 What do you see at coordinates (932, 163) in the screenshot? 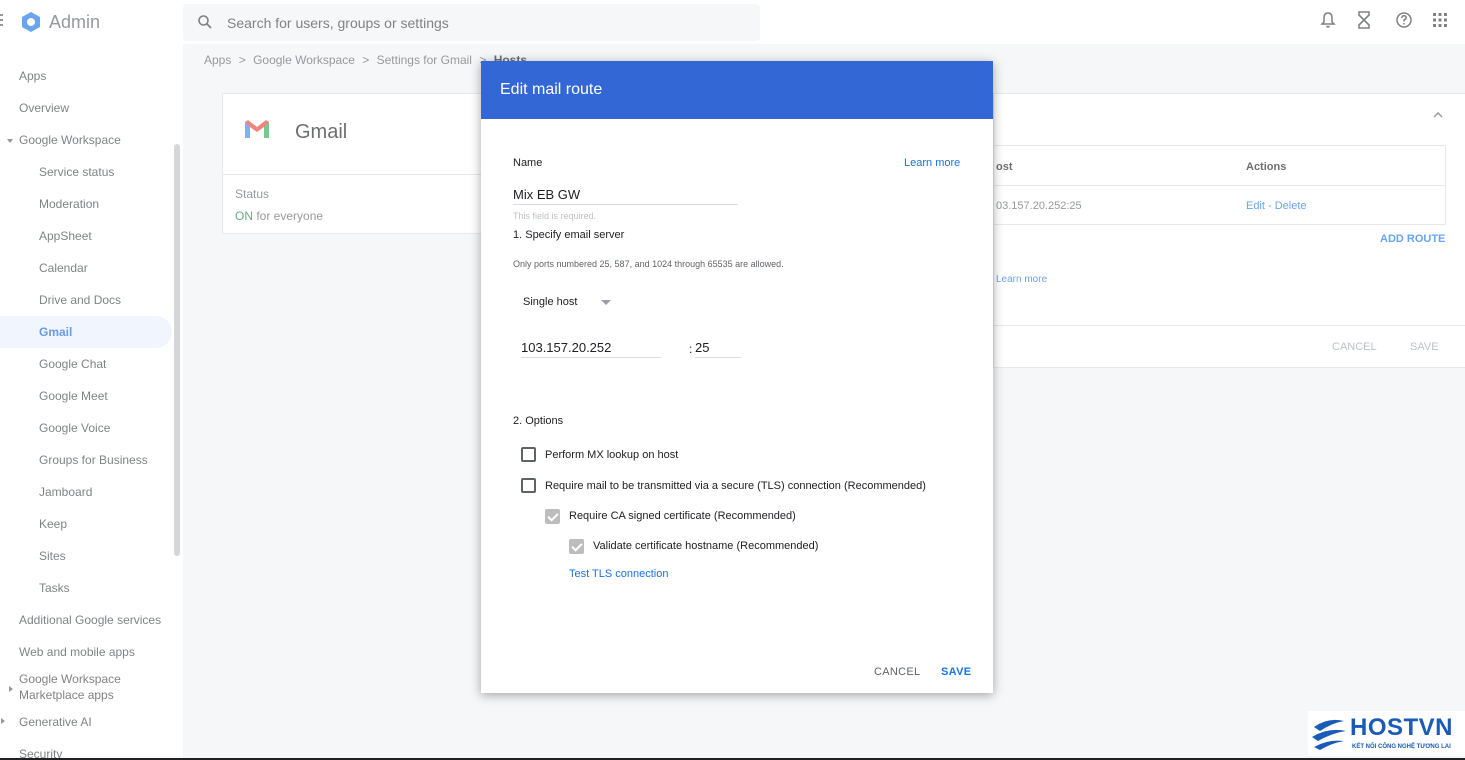
I see `learn-more-link: Learn more` at bounding box center [932, 163].